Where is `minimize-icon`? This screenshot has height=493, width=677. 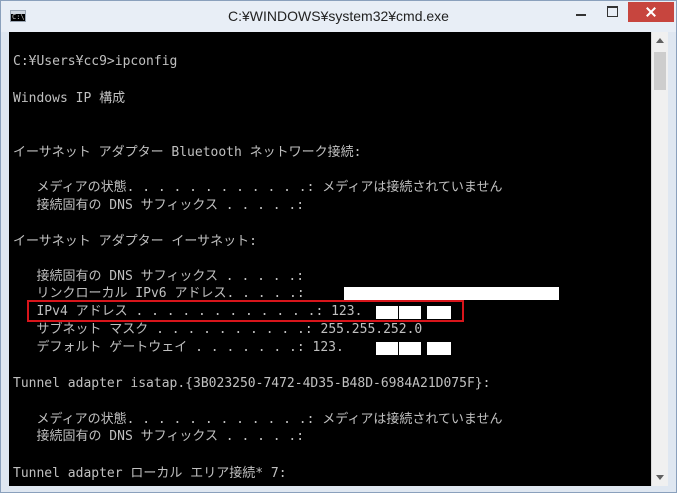
minimize-icon is located at coordinates (581, 12).